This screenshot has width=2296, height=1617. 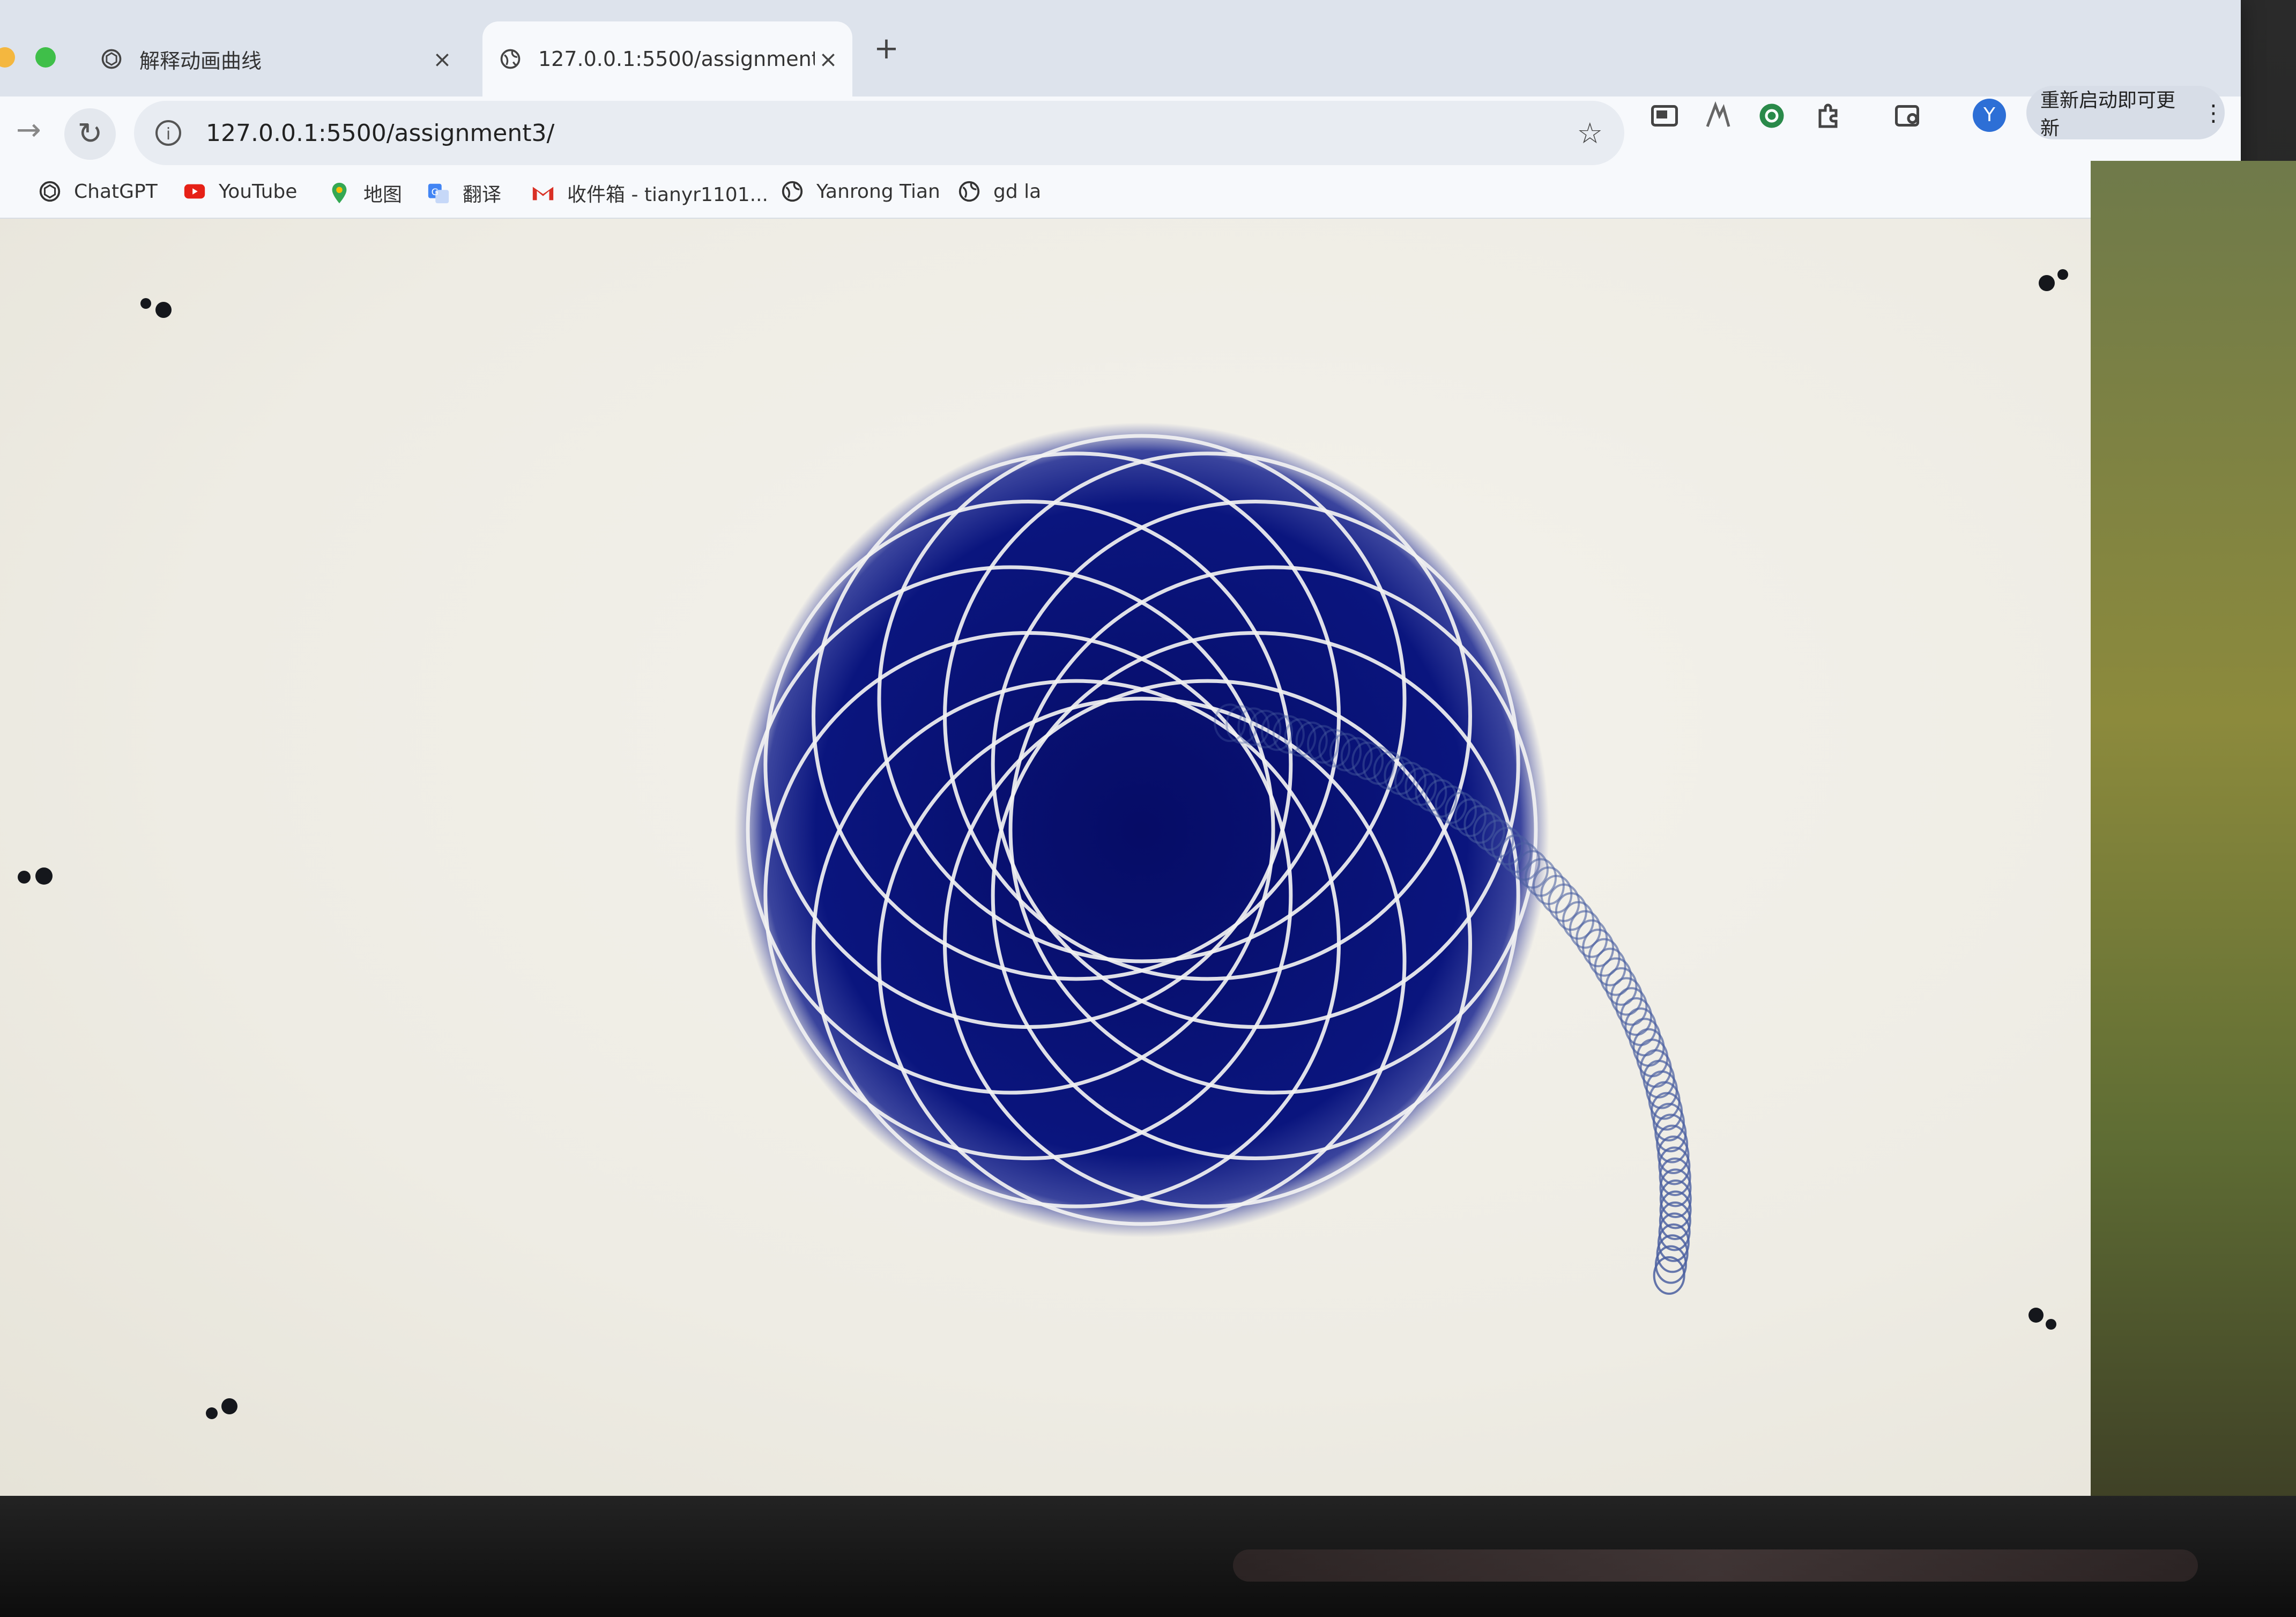 What do you see at coordinates (1908, 116) in the screenshot?
I see `tab-search-icon` at bounding box center [1908, 116].